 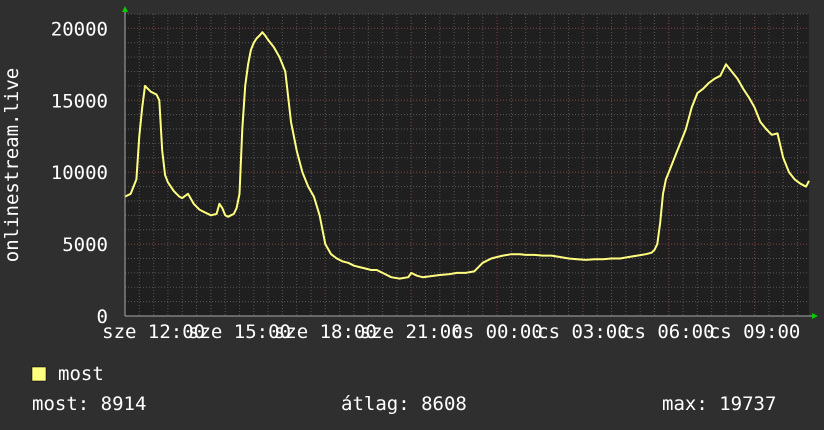 What do you see at coordinates (755, 332) in the screenshot?
I see `x-tick-label: cs 09:00` at bounding box center [755, 332].